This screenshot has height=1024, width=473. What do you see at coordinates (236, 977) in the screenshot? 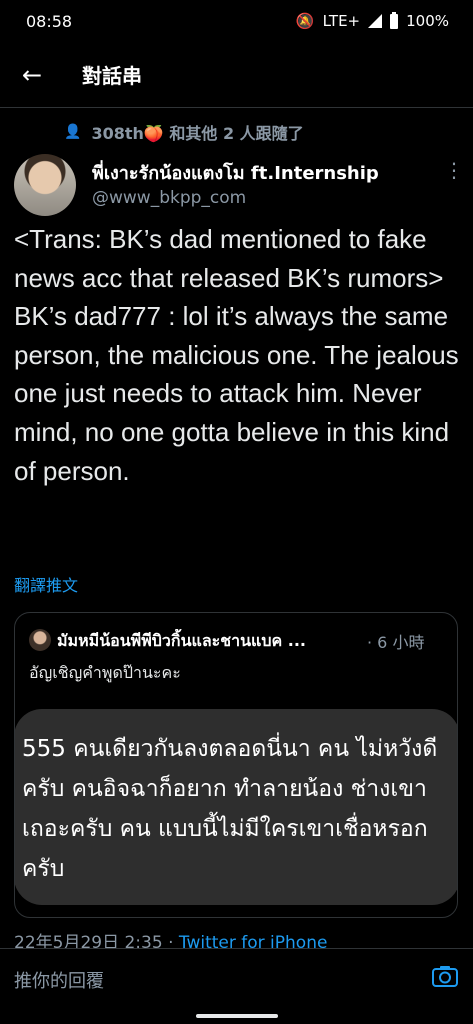
I see `reply-bar: 推你的回覆` at bounding box center [236, 977].